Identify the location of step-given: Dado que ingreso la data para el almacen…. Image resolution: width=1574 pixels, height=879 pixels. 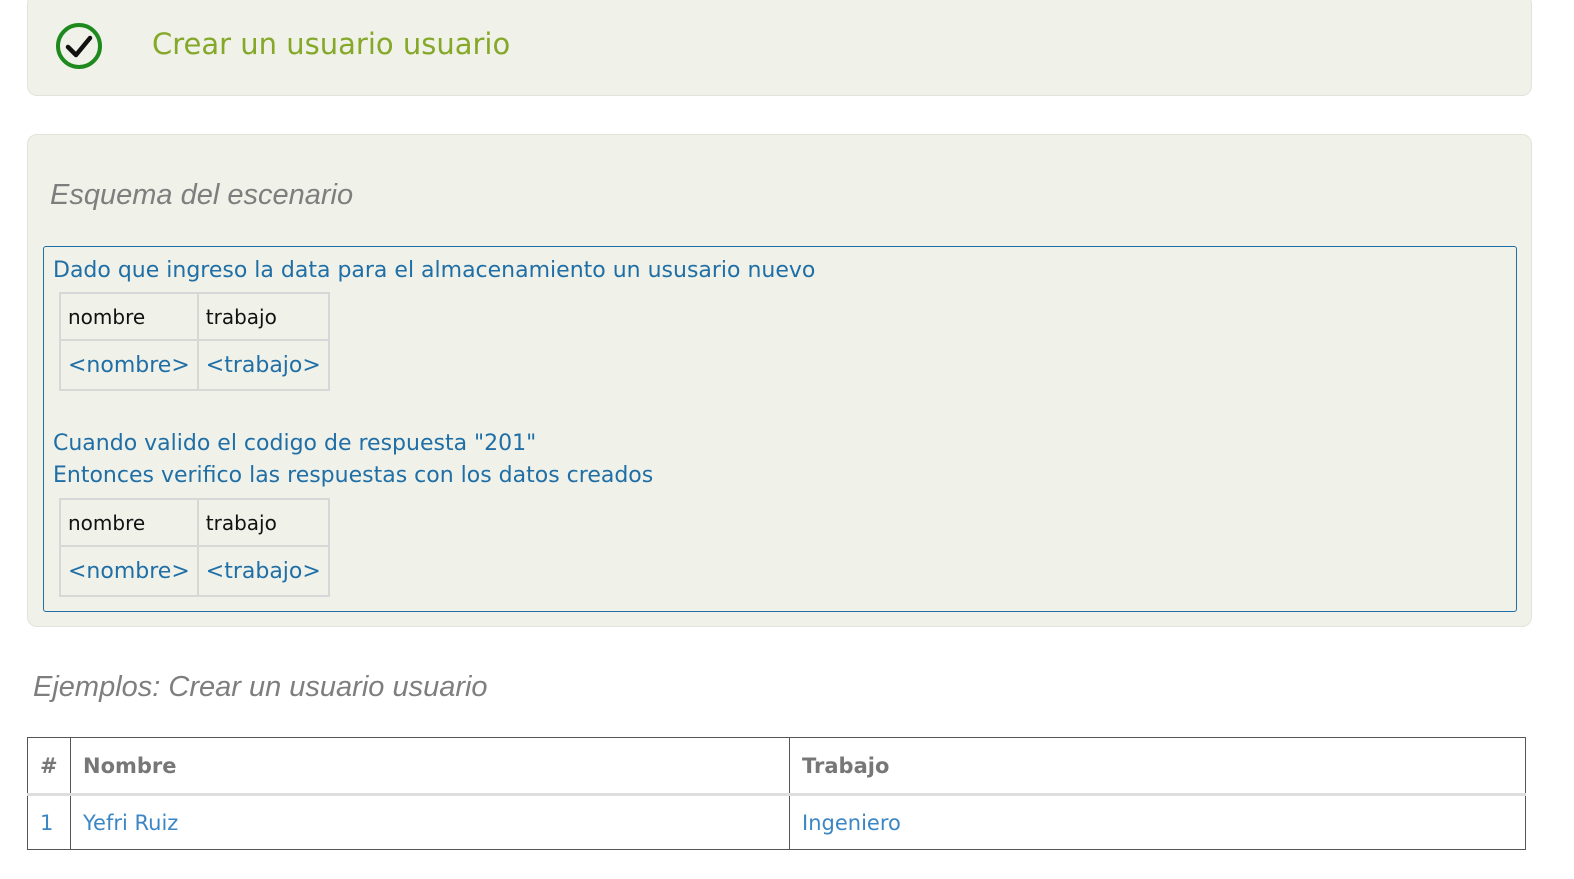
(434, 270).